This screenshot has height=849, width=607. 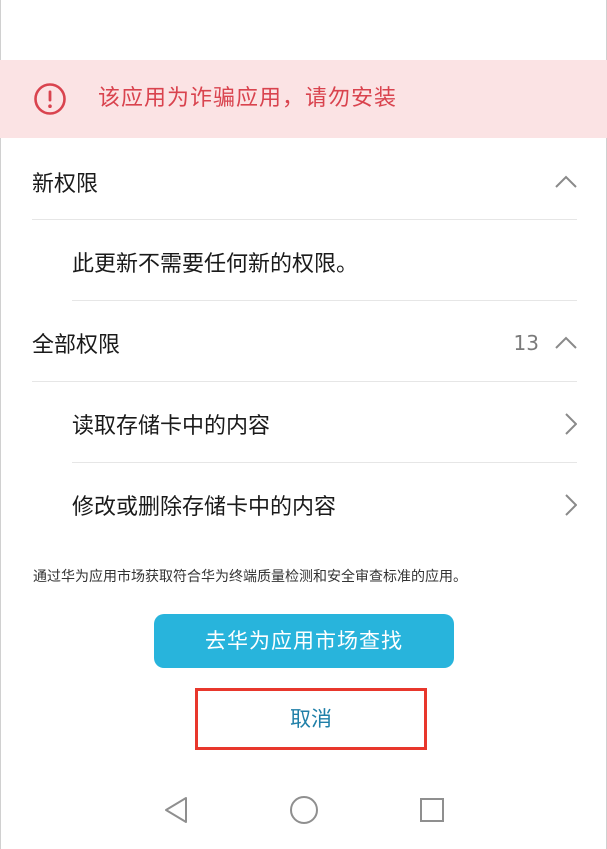 I want to click on exclamation-circle-icon, so click(x=50, y=99).